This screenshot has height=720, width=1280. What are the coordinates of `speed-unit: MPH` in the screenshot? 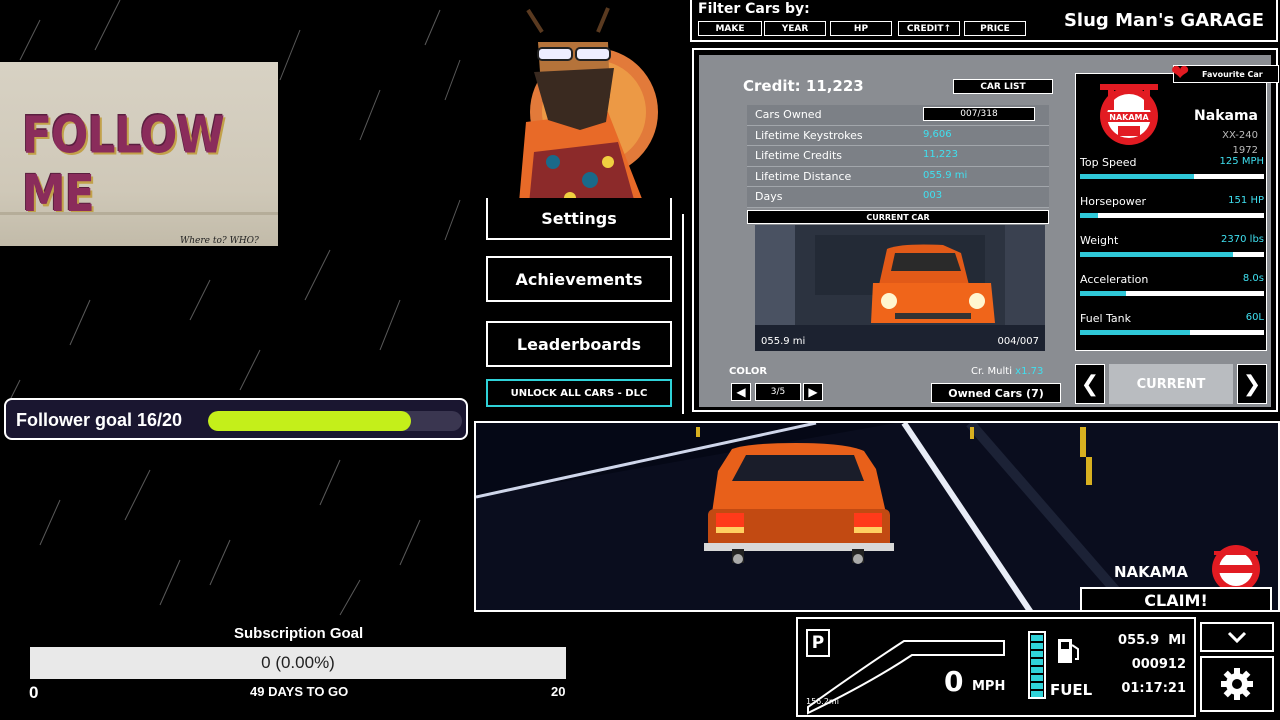 It's located at (989, 686).